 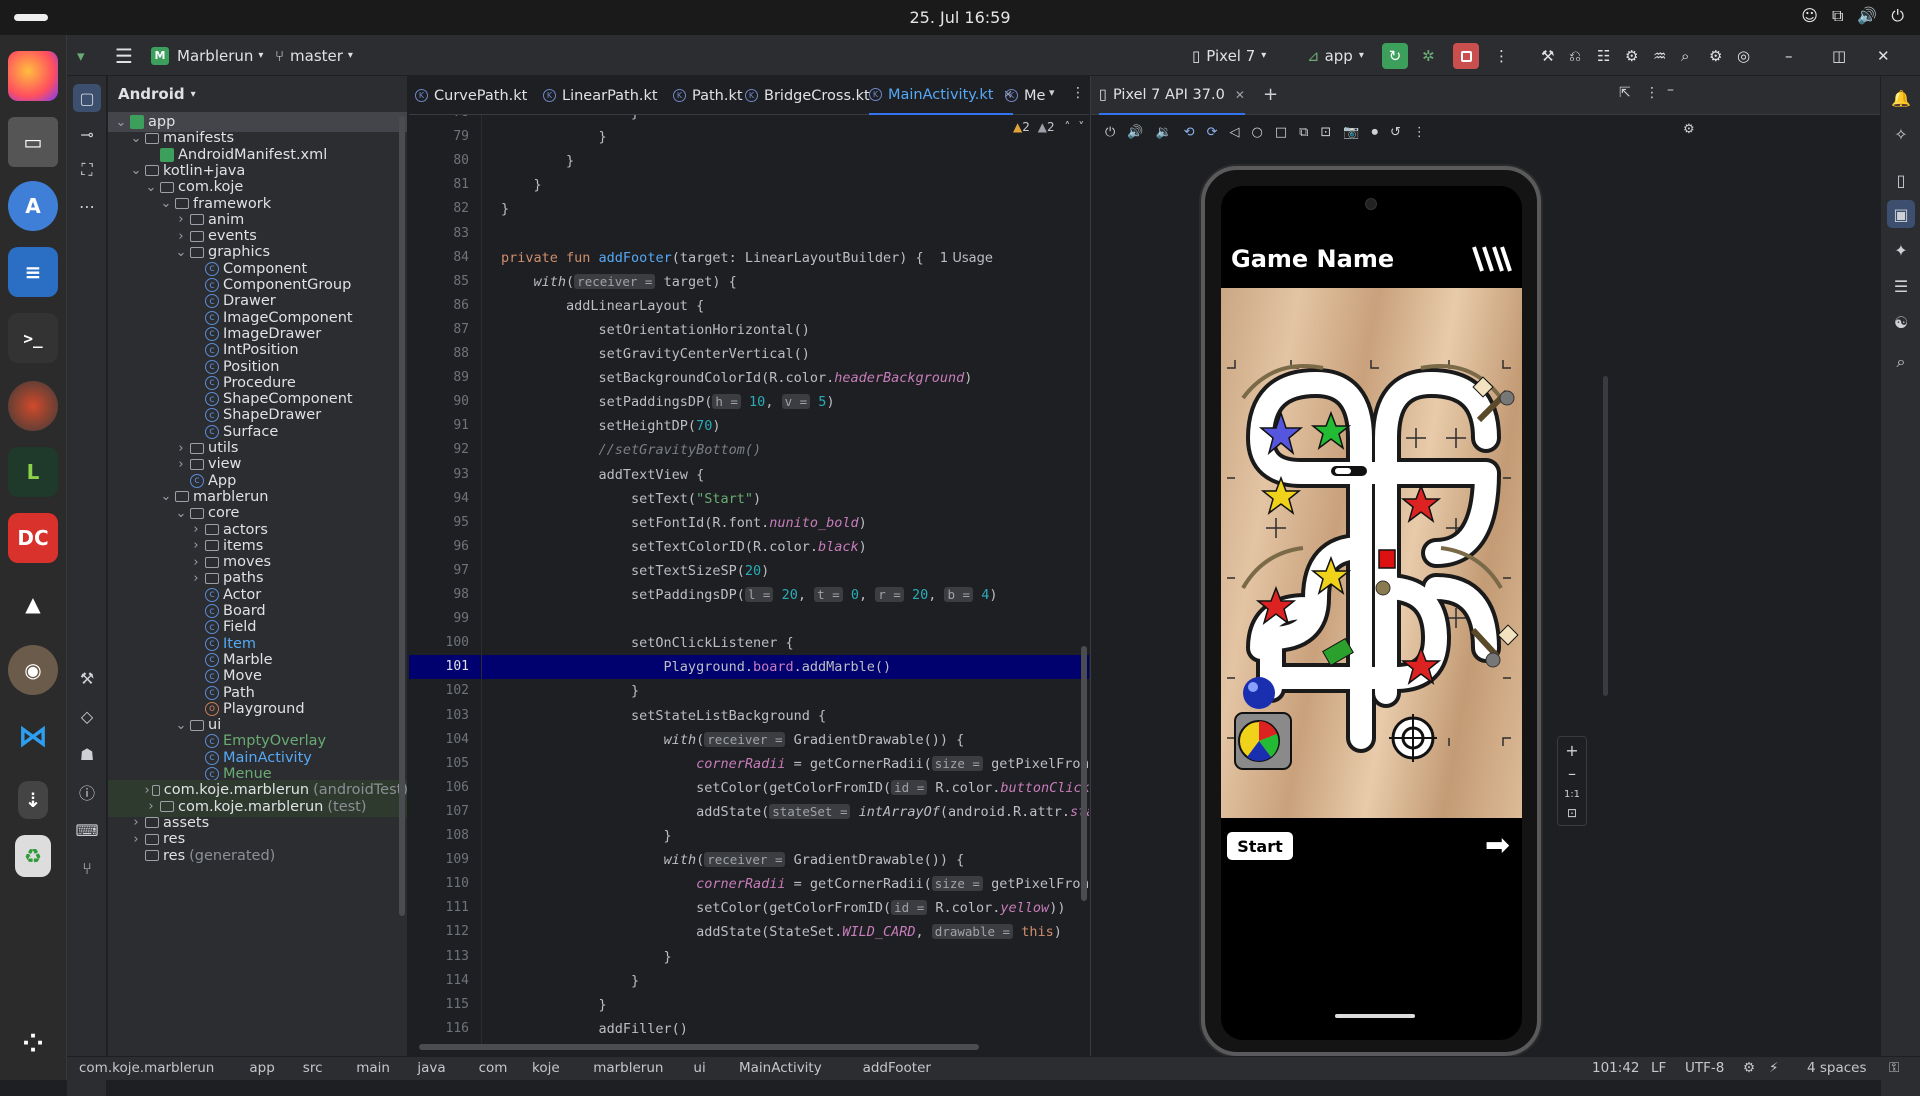 I want to click on code-line: 97 setTextSizeSP(20), so click(x=749, y=571).